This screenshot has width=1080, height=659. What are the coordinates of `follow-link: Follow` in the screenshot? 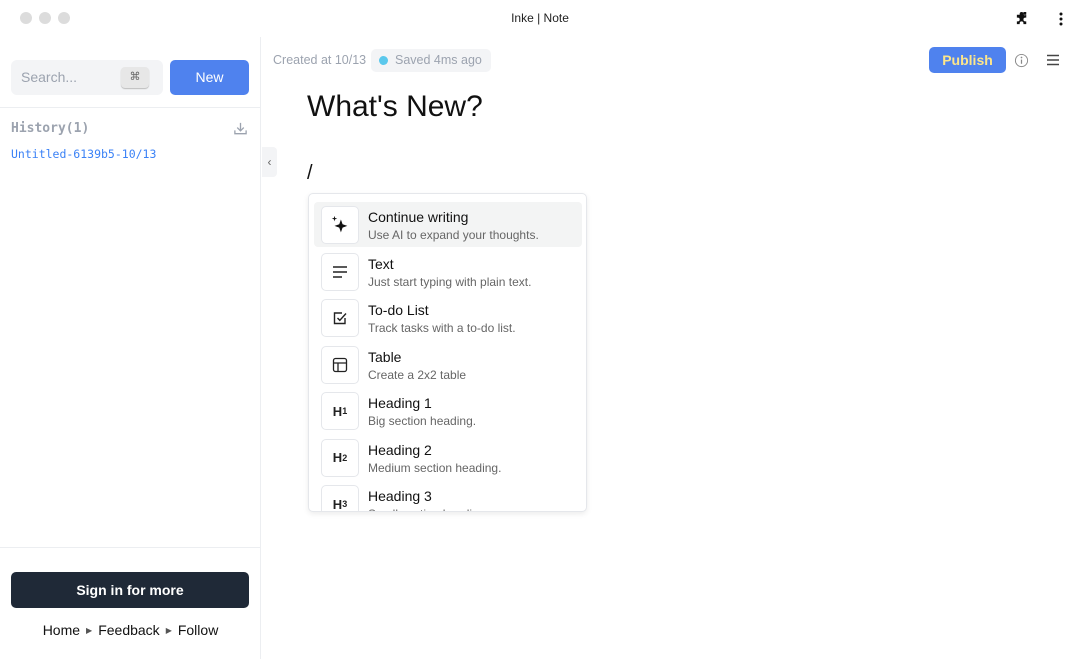 It's located at (198, 630).